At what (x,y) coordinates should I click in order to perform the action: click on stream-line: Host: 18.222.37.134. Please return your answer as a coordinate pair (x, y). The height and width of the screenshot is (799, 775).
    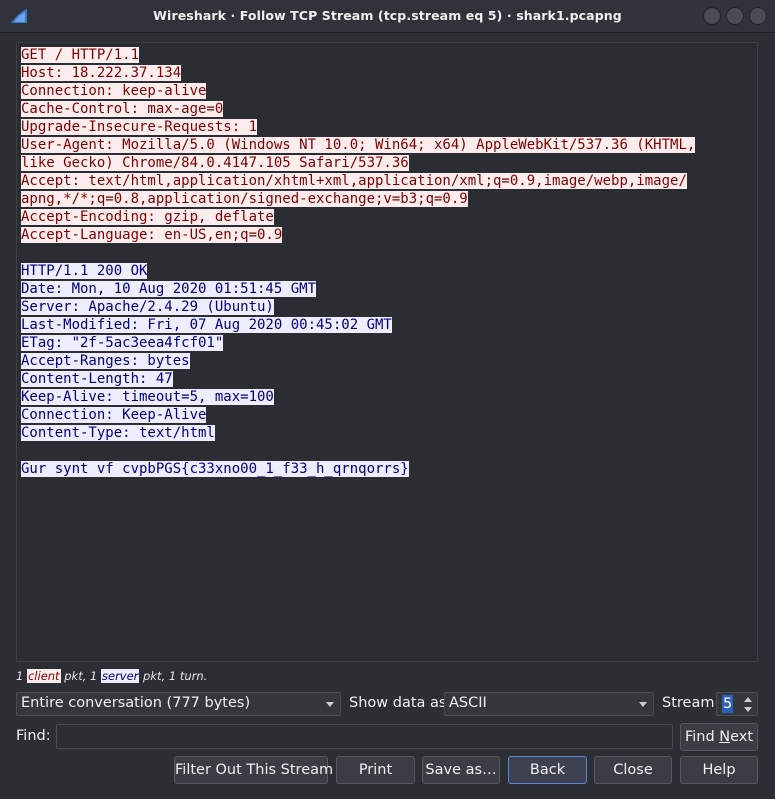
    Looking at the image, I should click on (358, 73).